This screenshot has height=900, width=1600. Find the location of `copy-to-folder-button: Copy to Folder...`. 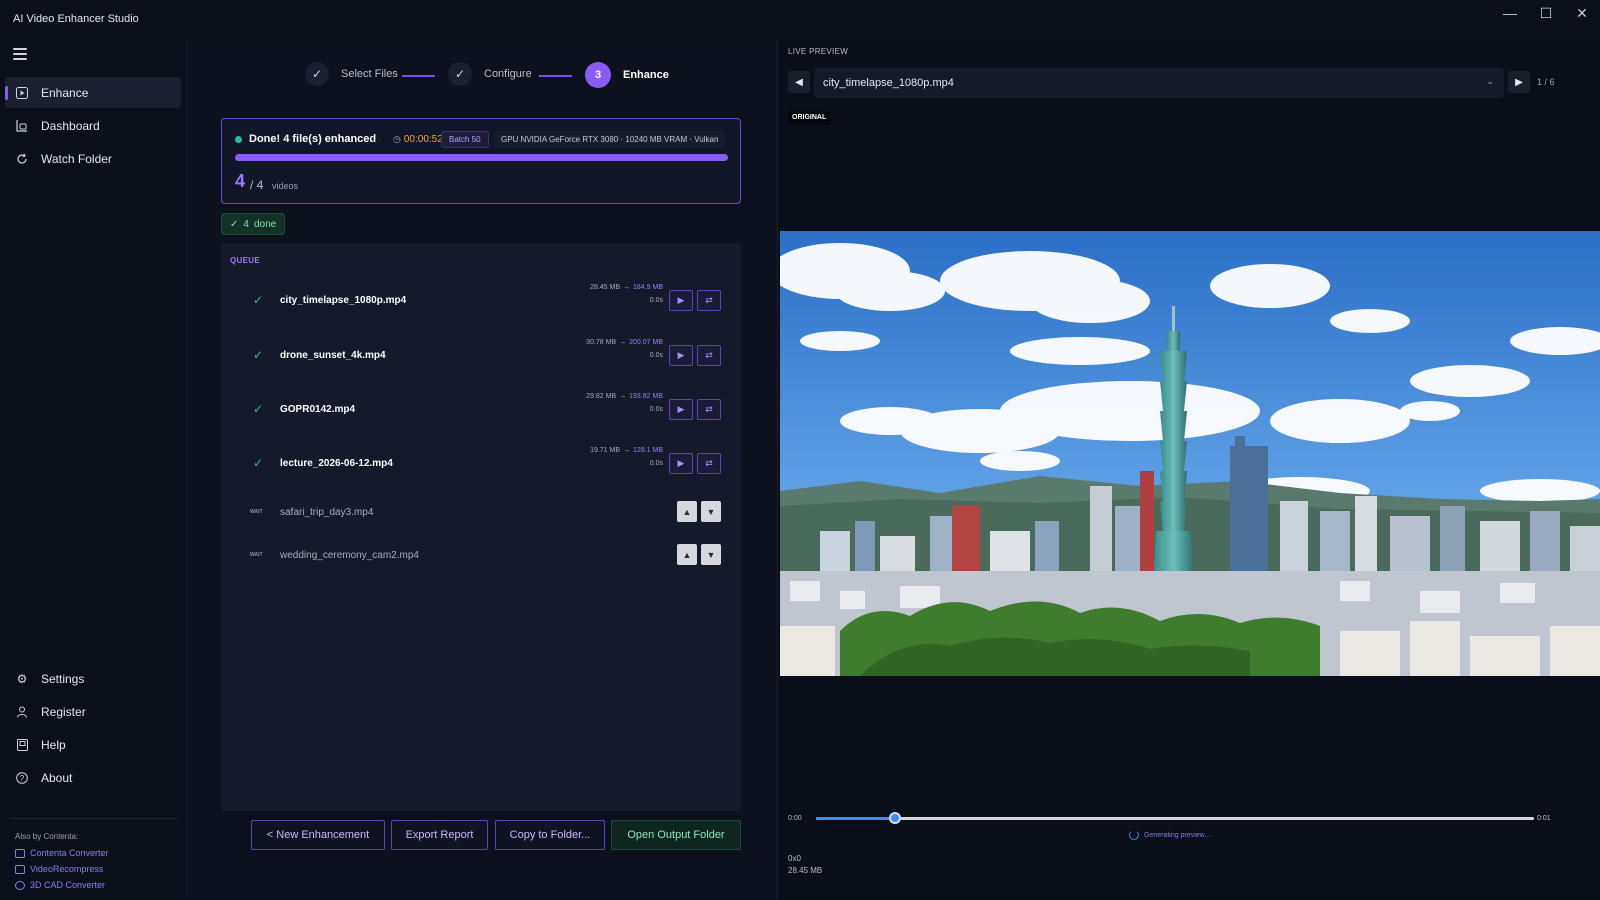

copy-to-folder-button: Copy to Folder... is located at coordinates (550, 835).